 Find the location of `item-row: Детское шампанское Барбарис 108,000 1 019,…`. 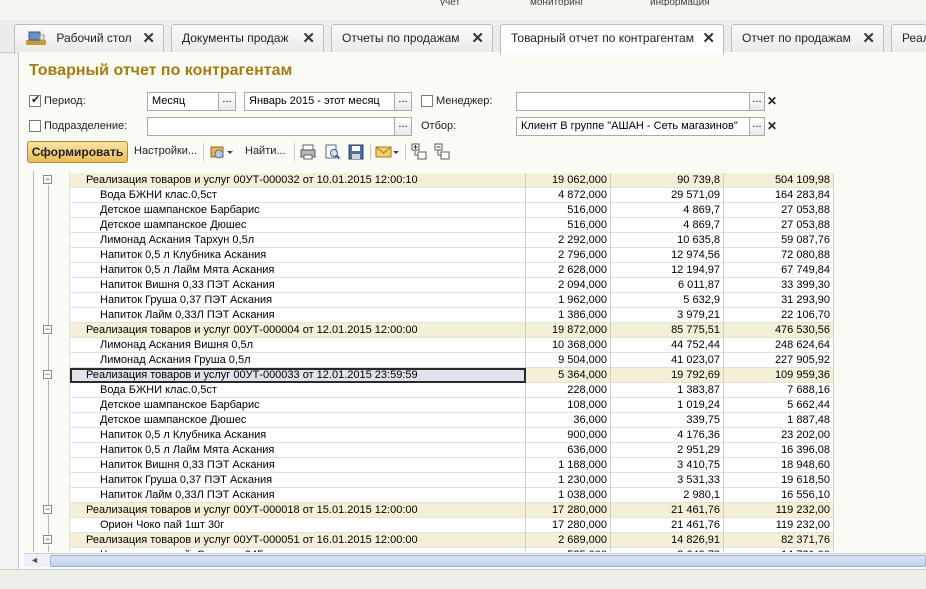

item-row: Детское шампанское Барбарис 108,000 1 019,… is located at coordinates (463, 405).